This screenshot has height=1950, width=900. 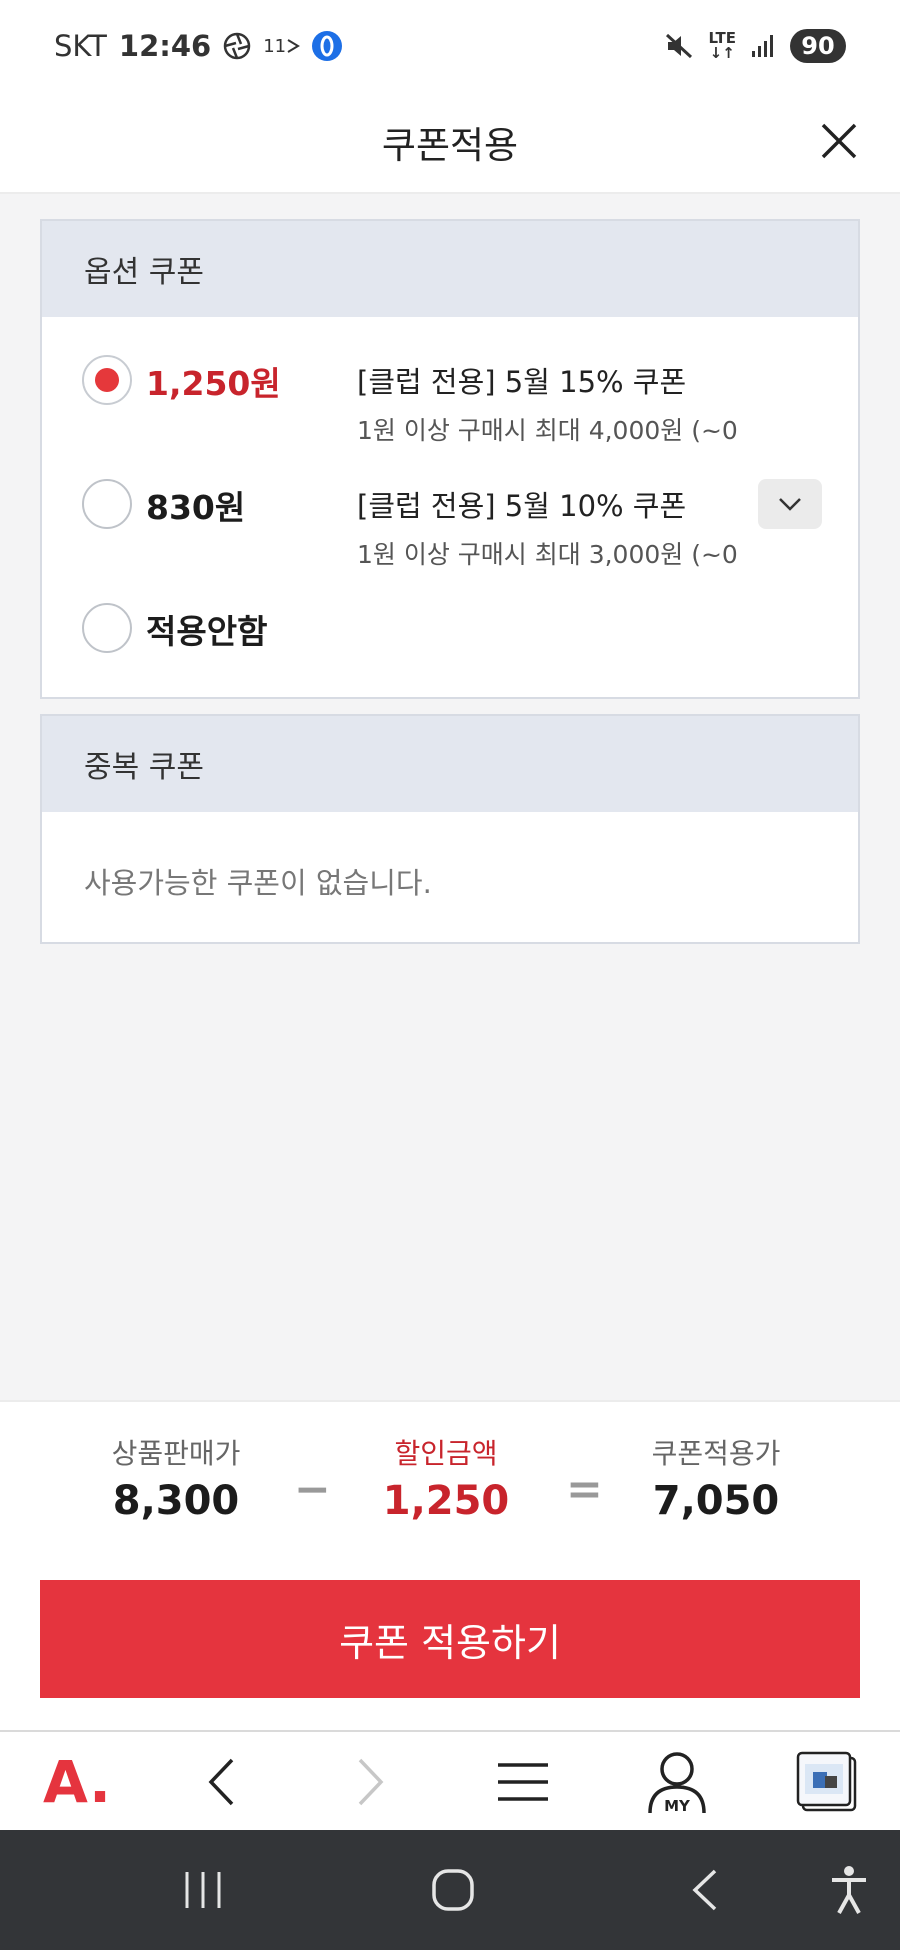 I want to click on minus-sign: −, so click(x=312, y=1489).